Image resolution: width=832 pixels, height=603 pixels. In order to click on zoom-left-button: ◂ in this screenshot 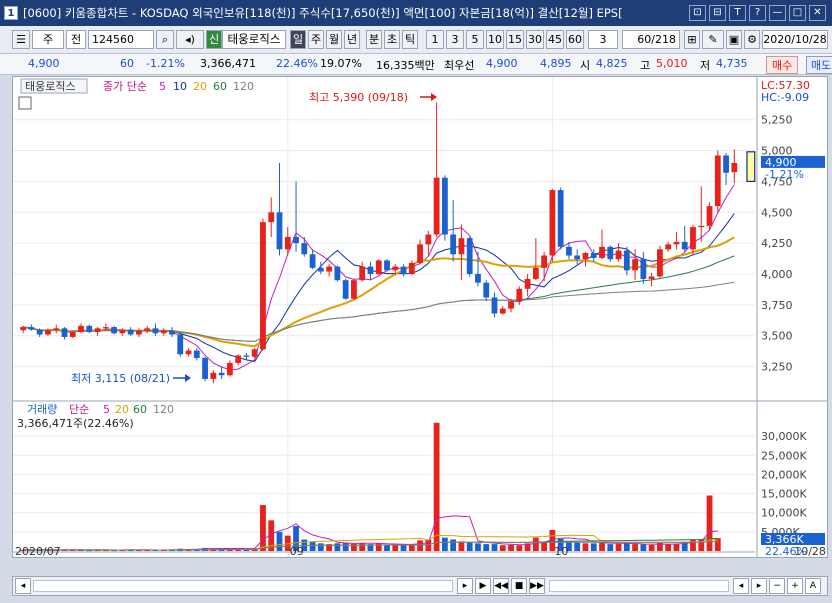, I will do `click(741, 586)`.